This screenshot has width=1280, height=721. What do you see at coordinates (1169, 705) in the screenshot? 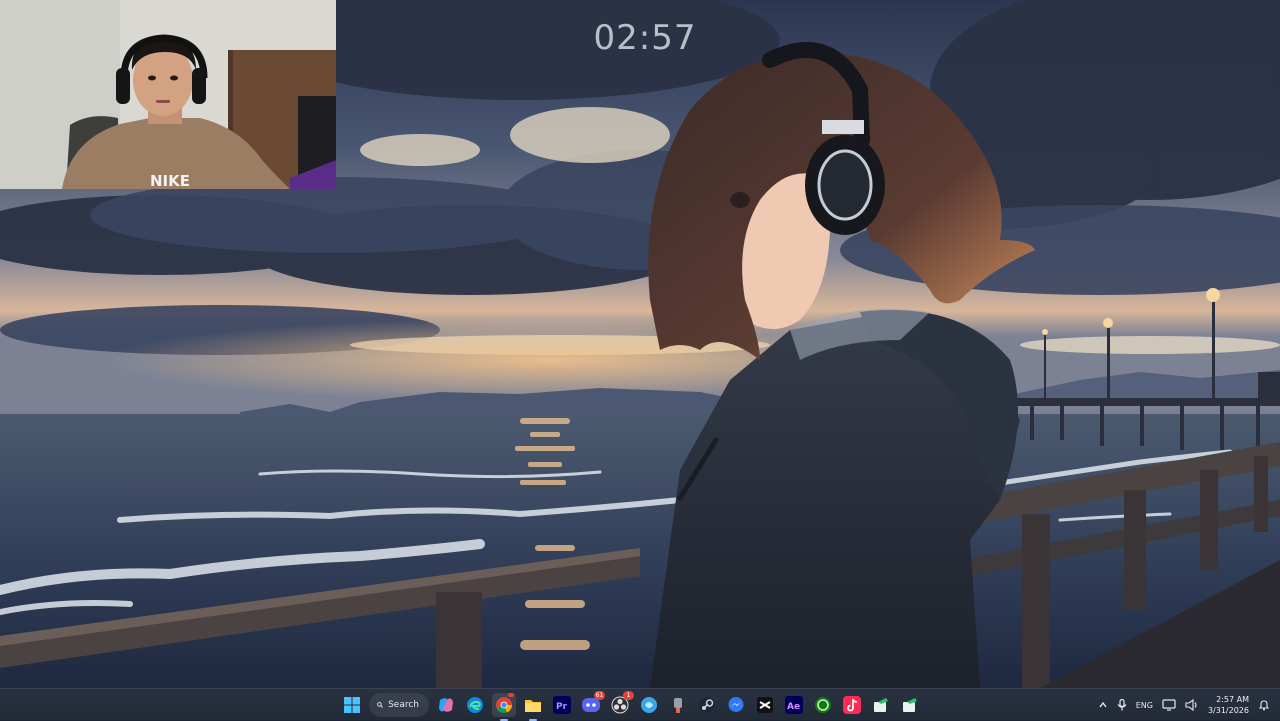
I see `network-icon` at bounding box center [1169, 705].